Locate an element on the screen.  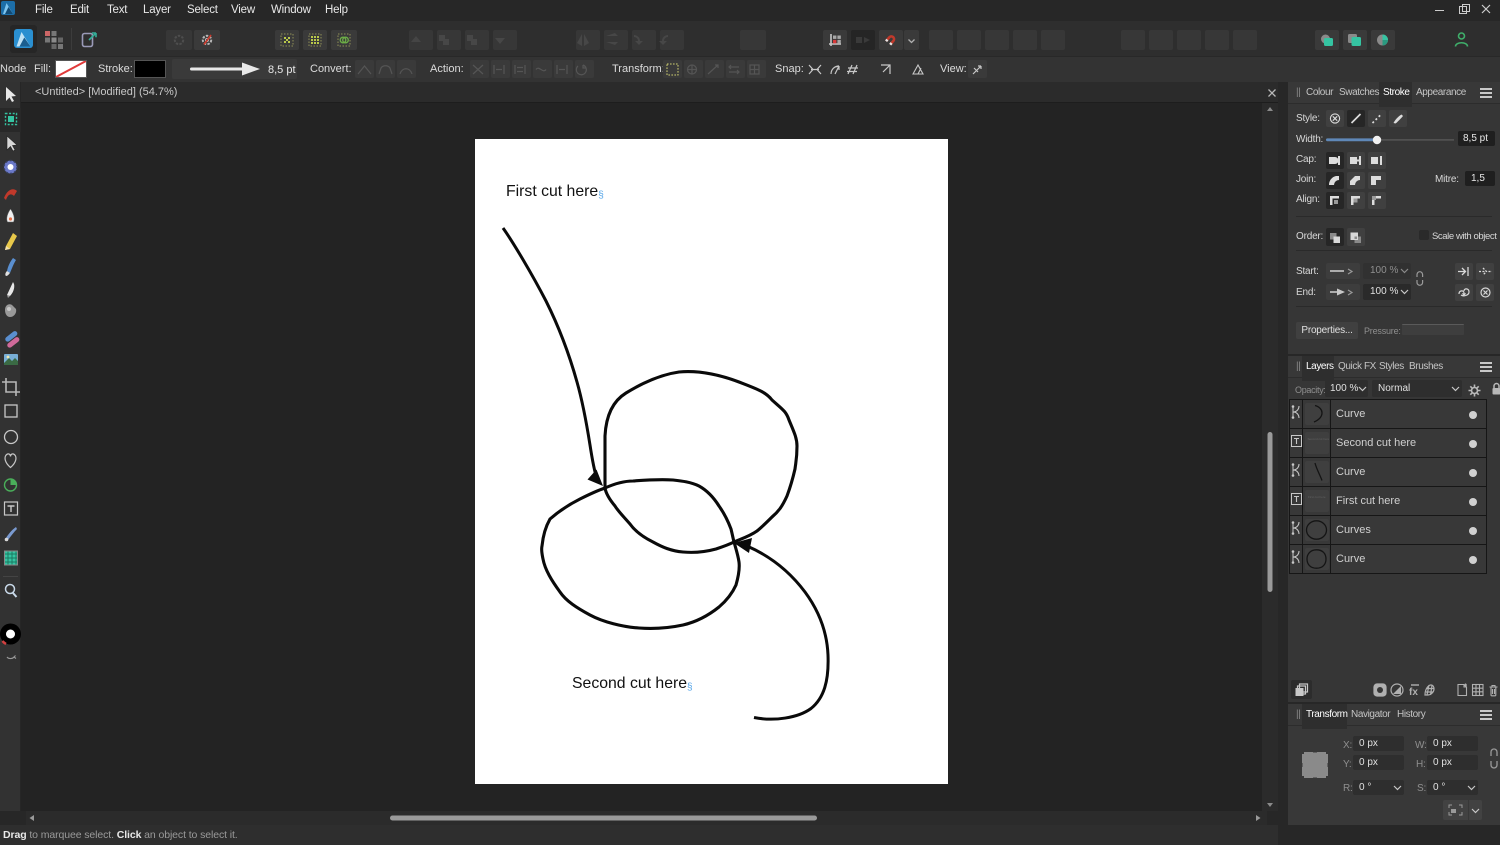
svg-text: fx is located at coordinates (1413, 692).